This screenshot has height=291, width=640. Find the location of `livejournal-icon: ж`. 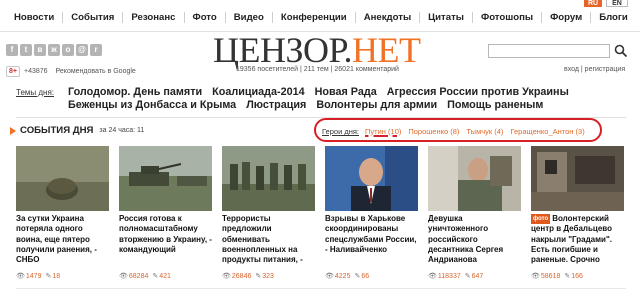

livejournal-icon: ж is located at coordinates (54, 50).